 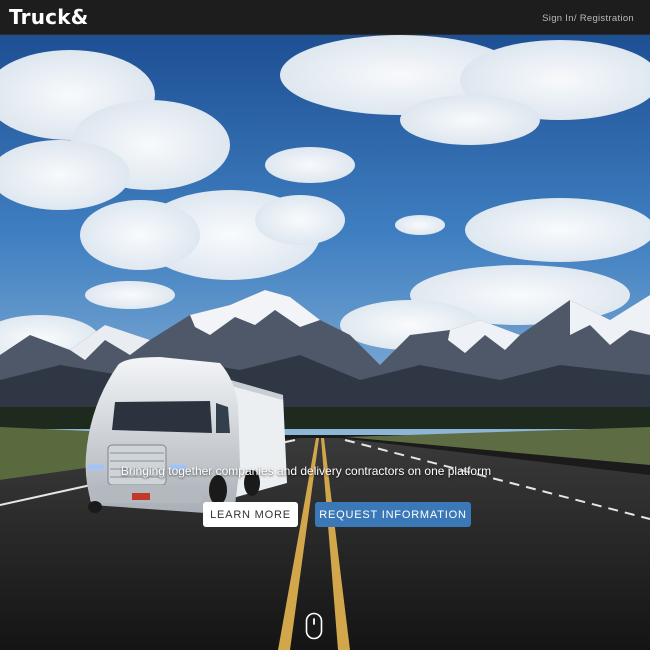 I want to click on mouse-scroll-icon, so click(x=314, y=626).